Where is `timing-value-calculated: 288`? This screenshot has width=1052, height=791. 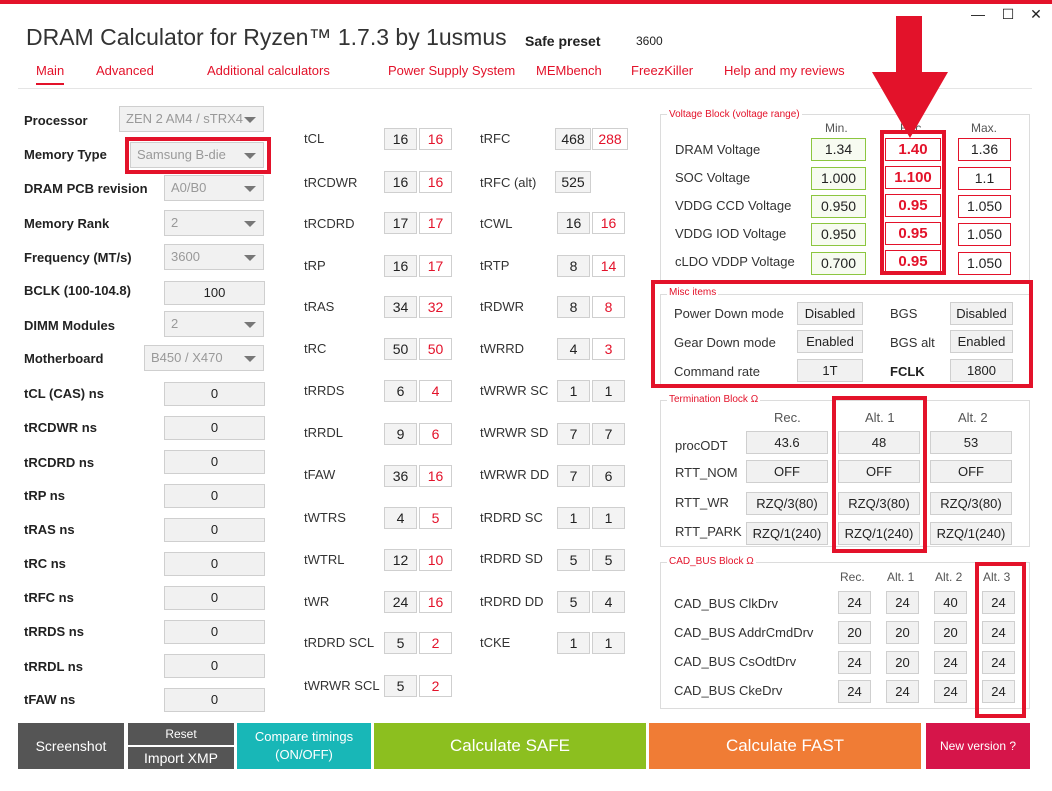
timing-value-calculated: 288 is located at coordinates (610, 139).